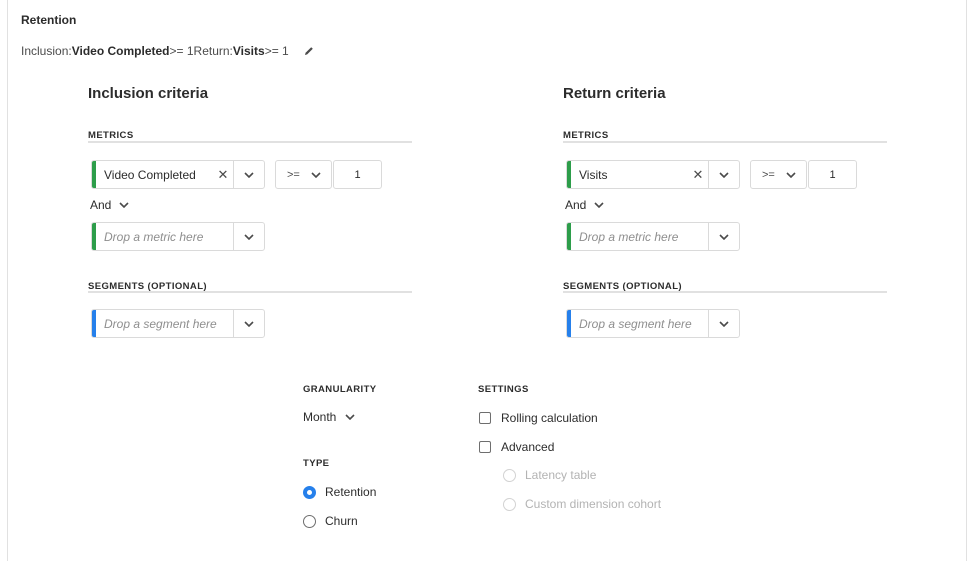  What do you see at coordinates (768, 174) in the screenshot?
I see `return-operator-value: >=` at bounding box center [768, 174].